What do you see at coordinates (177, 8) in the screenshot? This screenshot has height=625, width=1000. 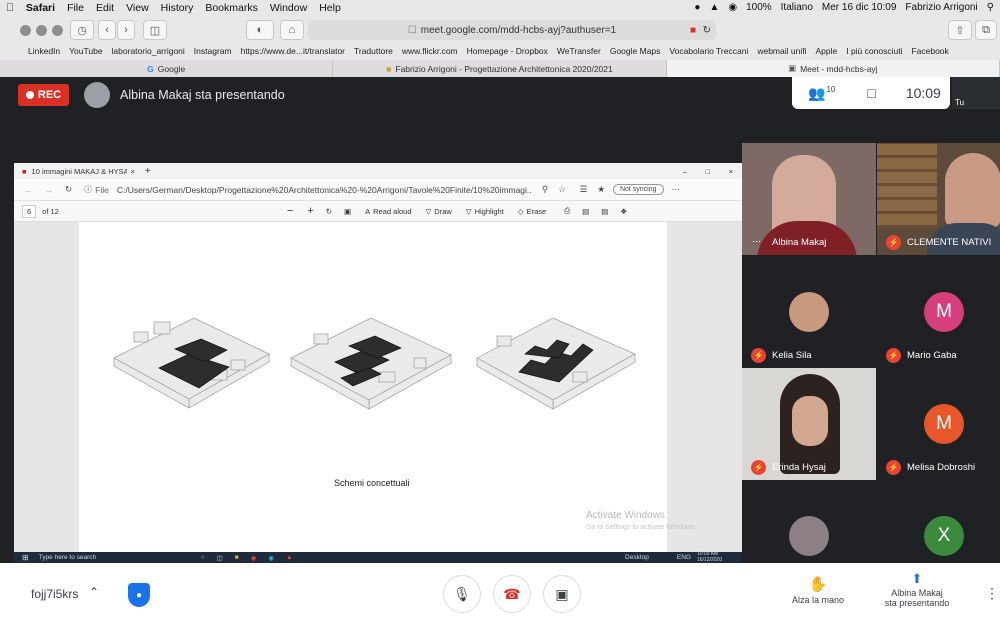 I see `menu-history: History` at bounding box center [177, 8].